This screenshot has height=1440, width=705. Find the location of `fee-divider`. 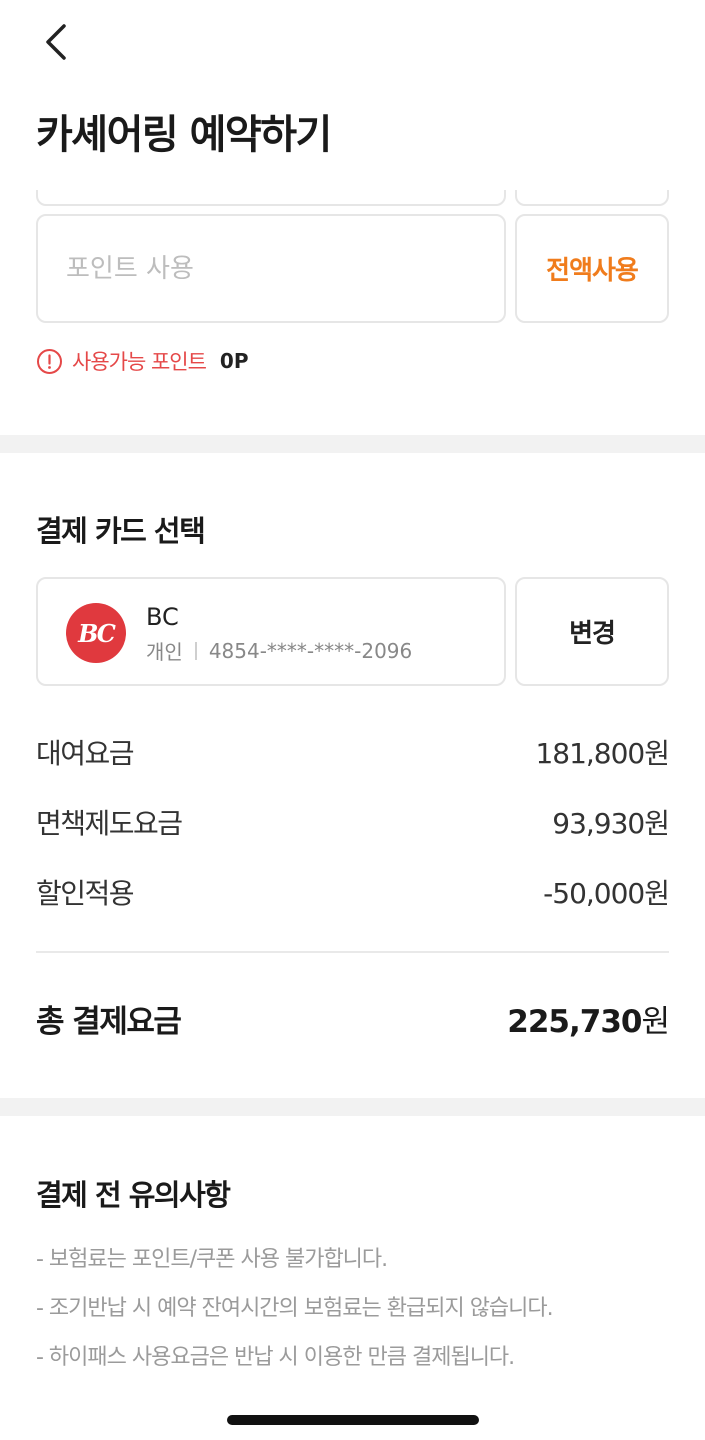

fee-divider is located at coordinates (352, 952).